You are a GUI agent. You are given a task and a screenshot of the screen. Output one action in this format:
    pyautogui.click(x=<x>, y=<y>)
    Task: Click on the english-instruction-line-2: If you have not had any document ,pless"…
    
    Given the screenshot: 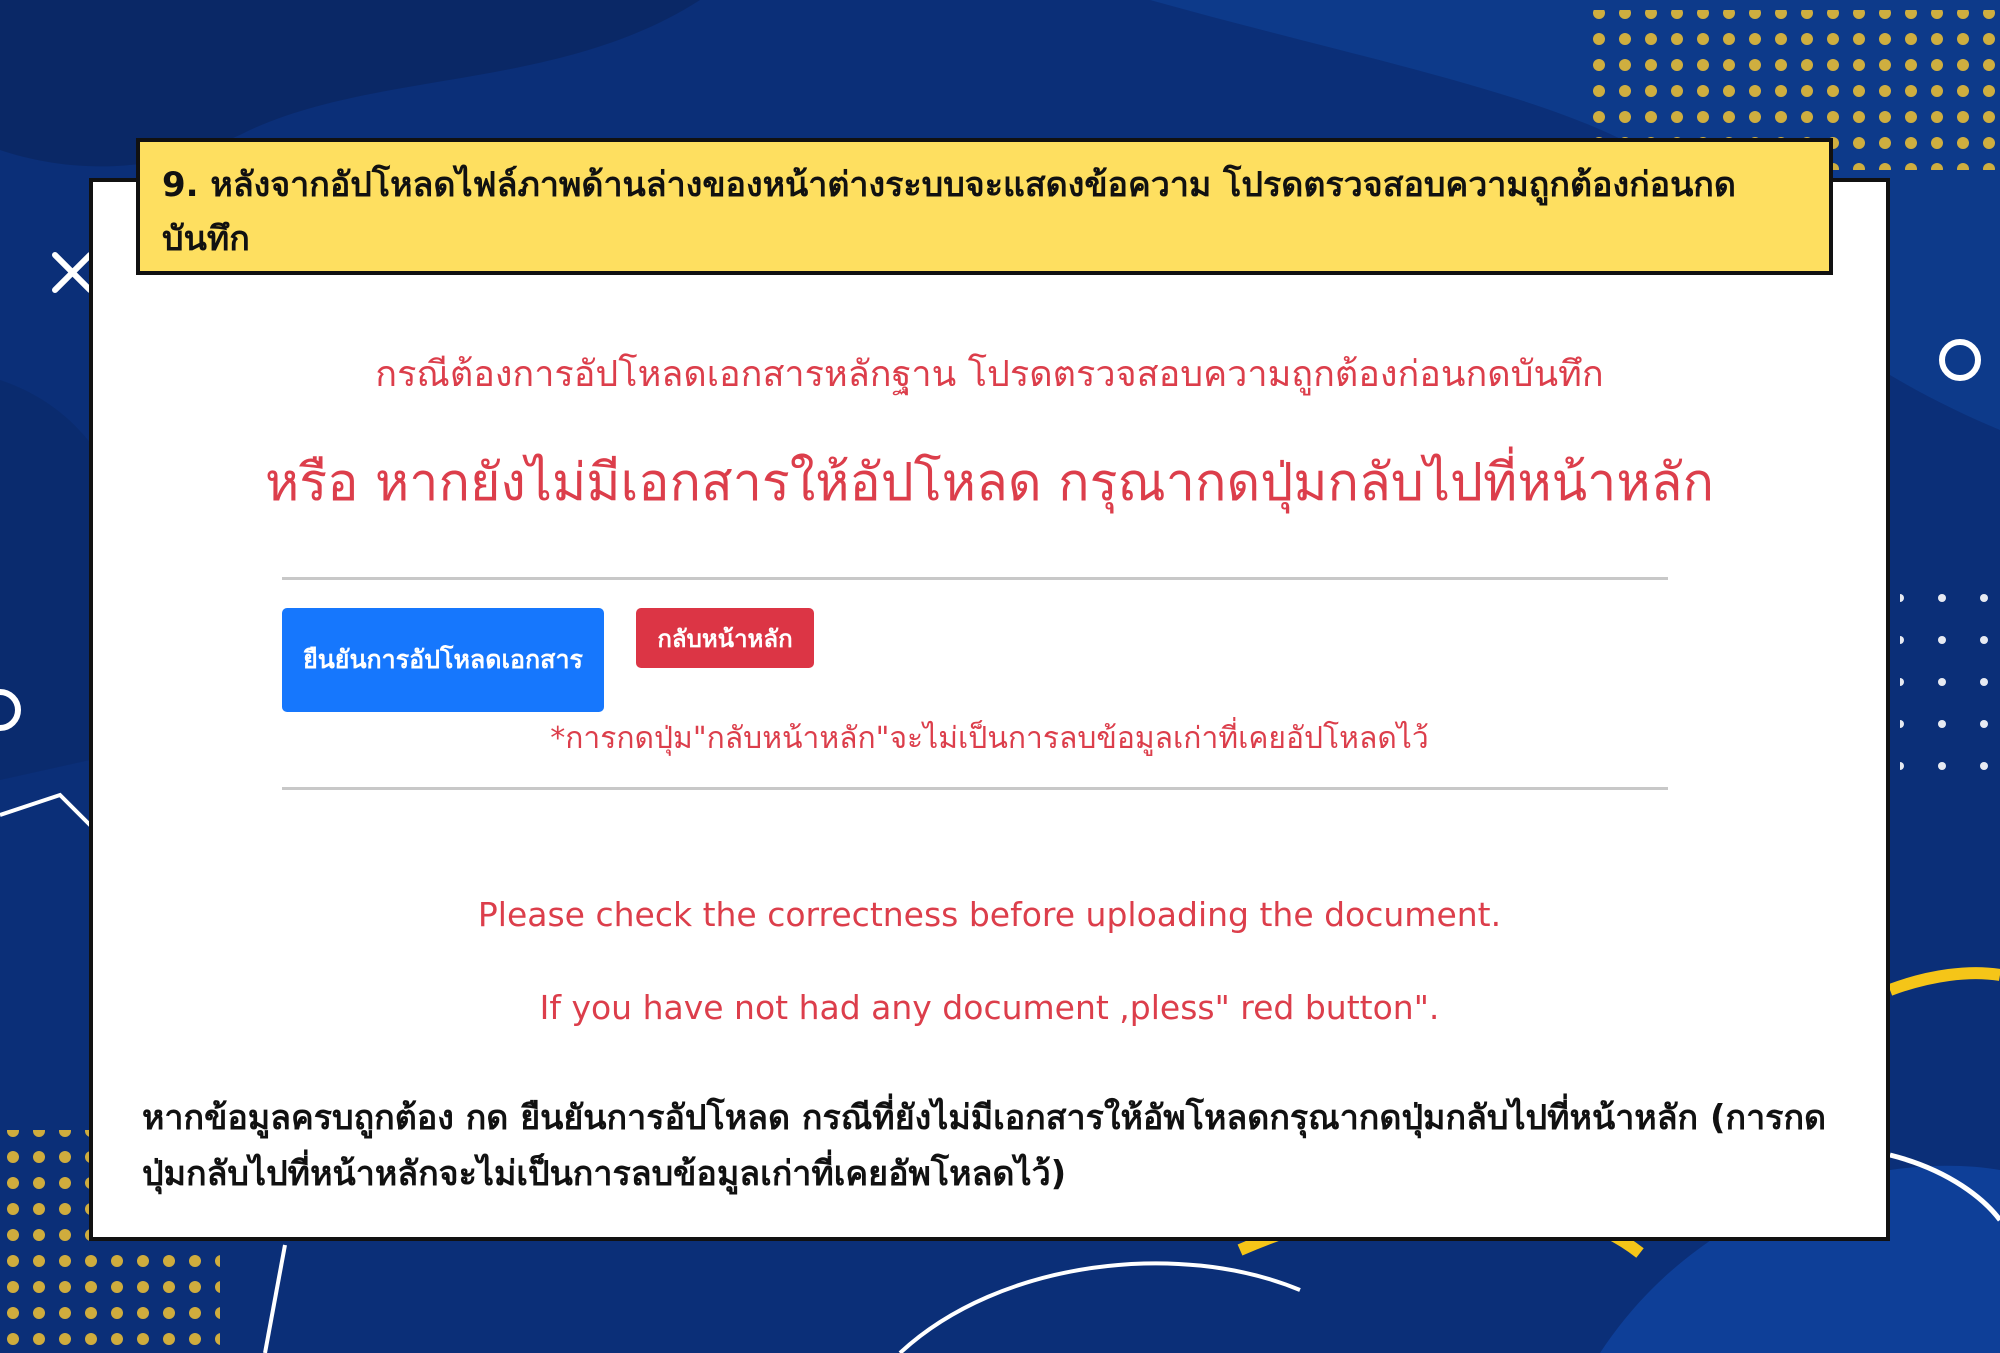 What is the action you would take?
    pyautogui.click(x=989, y=1007)
    